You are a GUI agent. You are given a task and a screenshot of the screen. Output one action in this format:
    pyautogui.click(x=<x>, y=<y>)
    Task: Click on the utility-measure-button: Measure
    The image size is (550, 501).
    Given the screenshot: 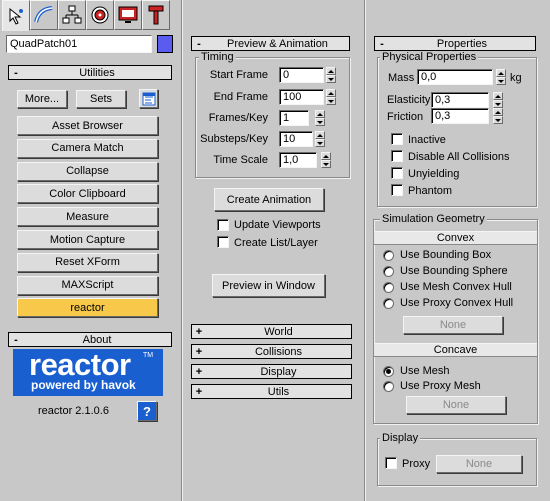 What is the action you would take?
    pyautogui.click(x=87, y=217)
    